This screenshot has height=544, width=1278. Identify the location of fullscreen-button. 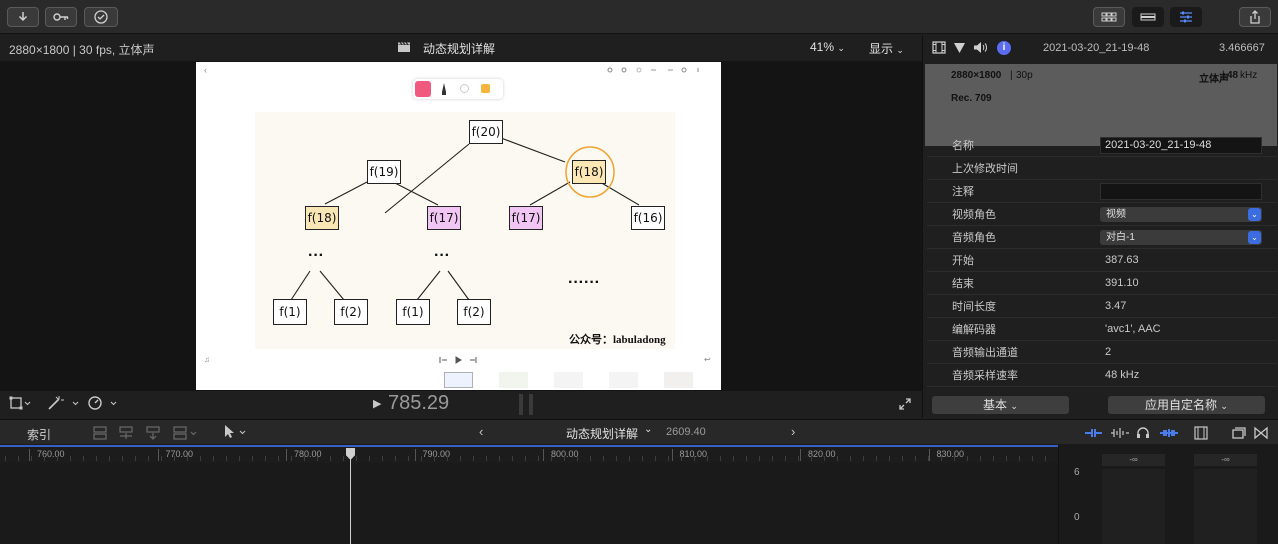
(905, 405).